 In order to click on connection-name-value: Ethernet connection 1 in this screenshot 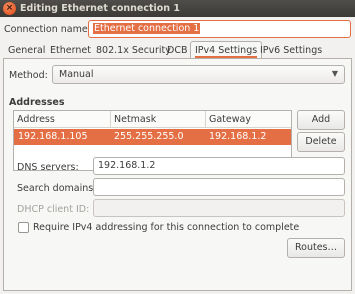, I will do `click(147, 28)`.